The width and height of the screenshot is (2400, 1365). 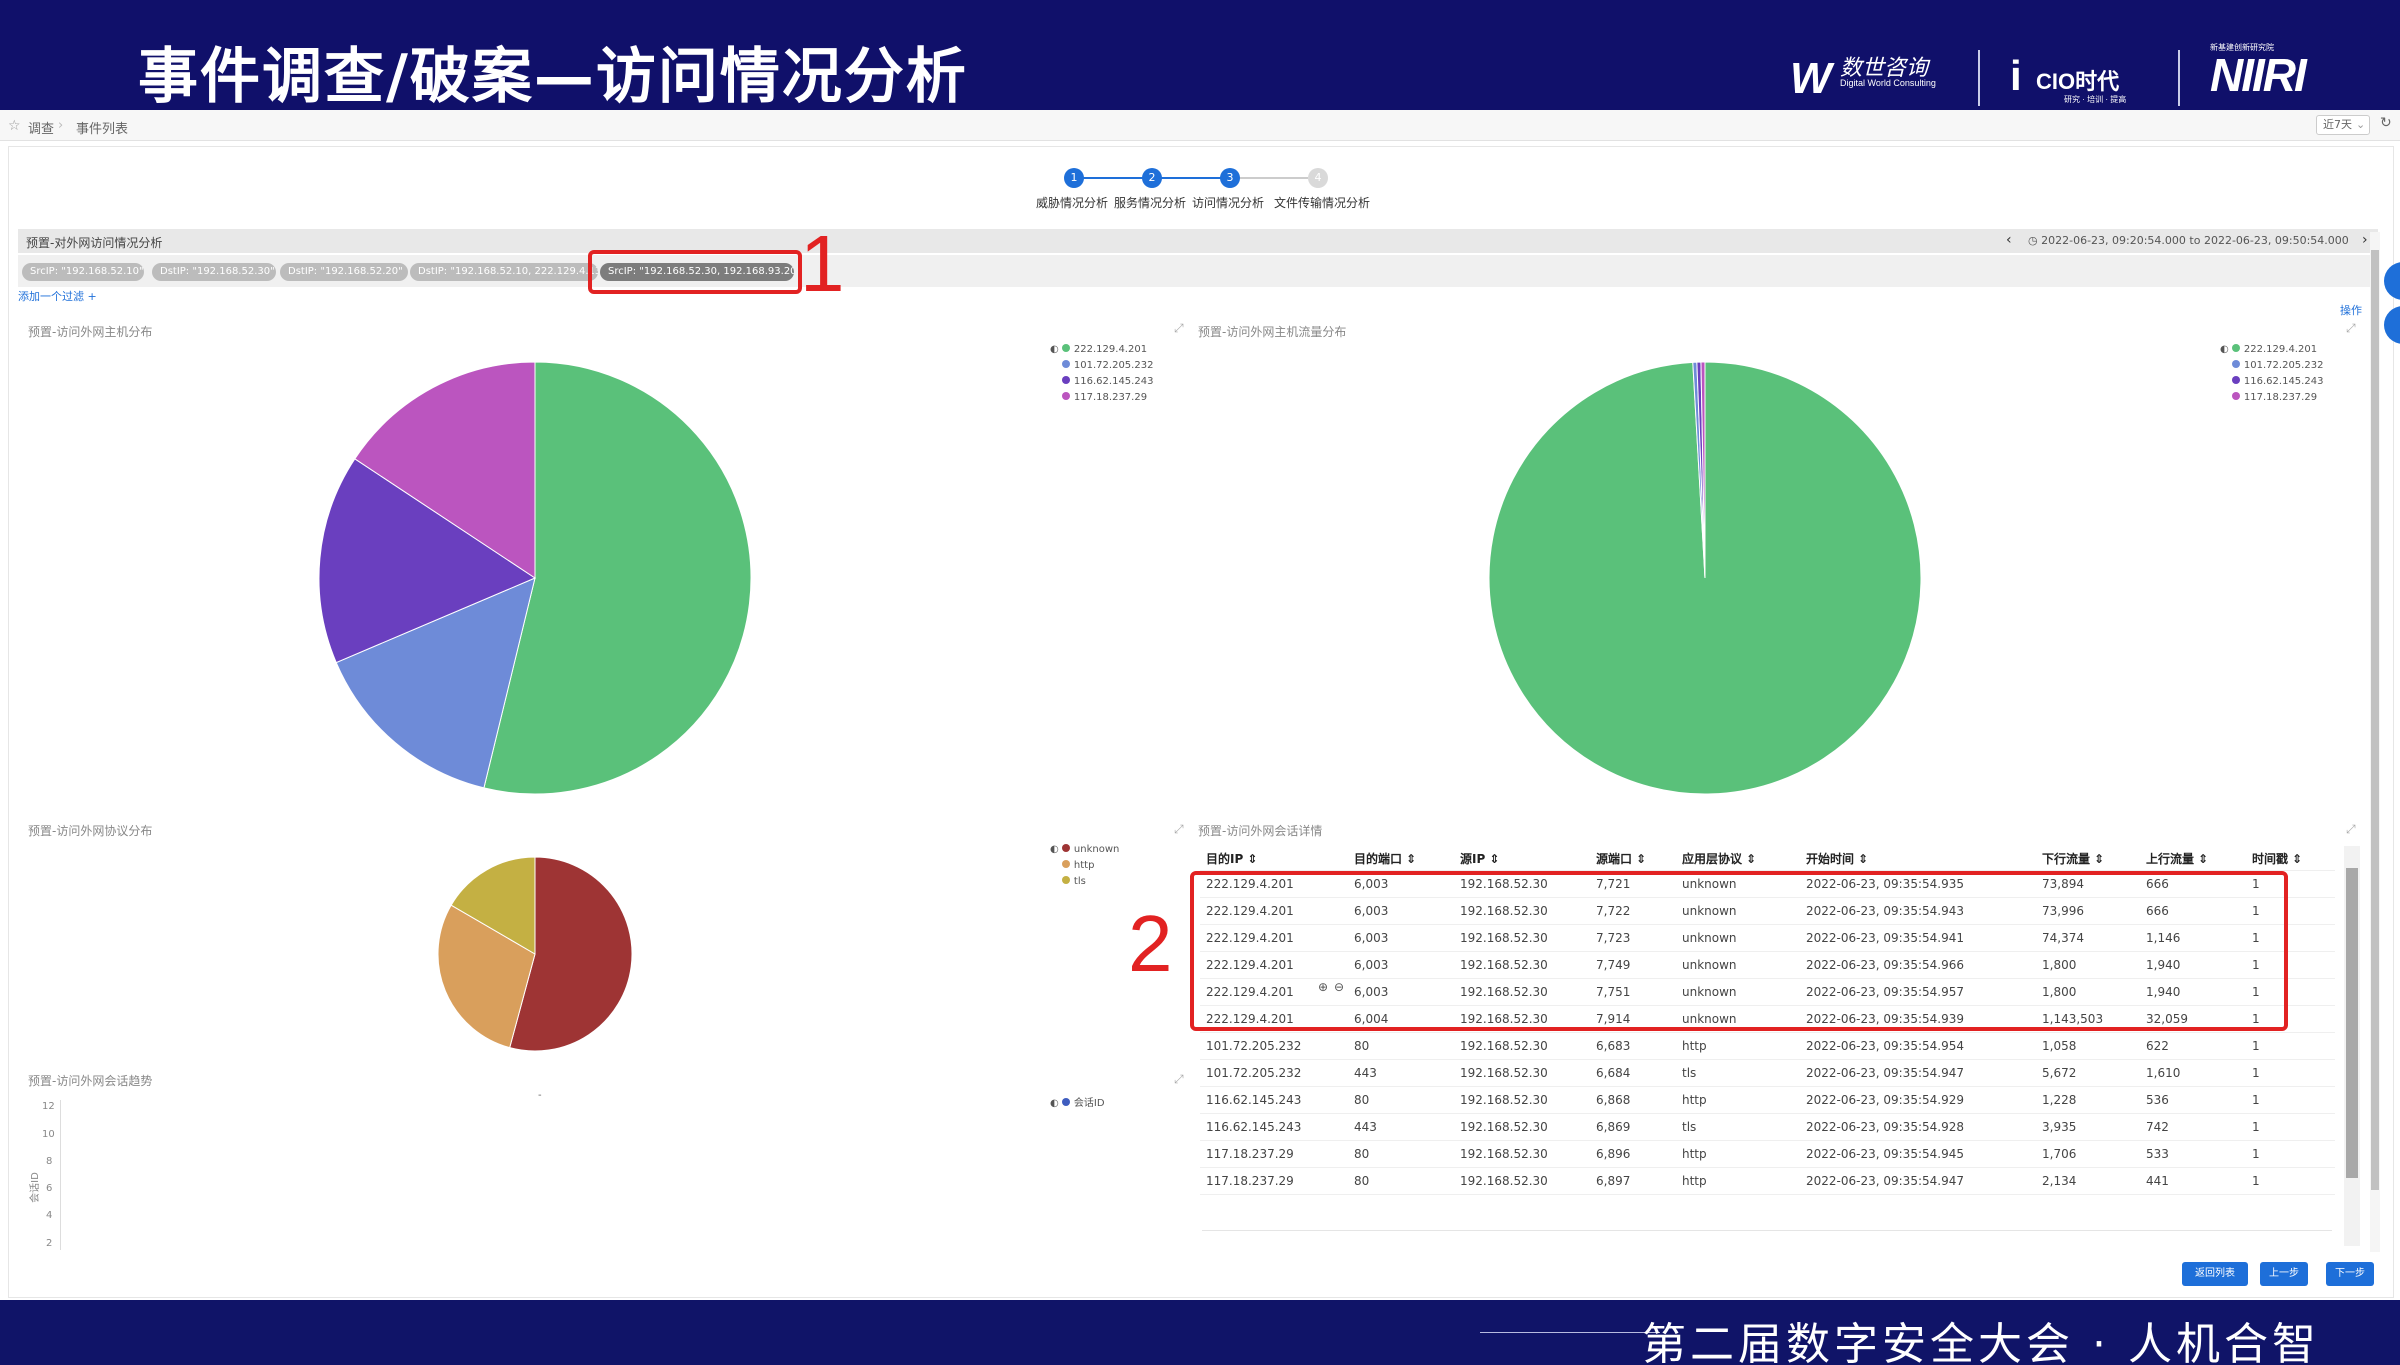 What do you see at coordinates (2290, 858) in the screenshot?
I see `col-timestamp: 时间戳 ⇕` at bounding box center [2290, 858].